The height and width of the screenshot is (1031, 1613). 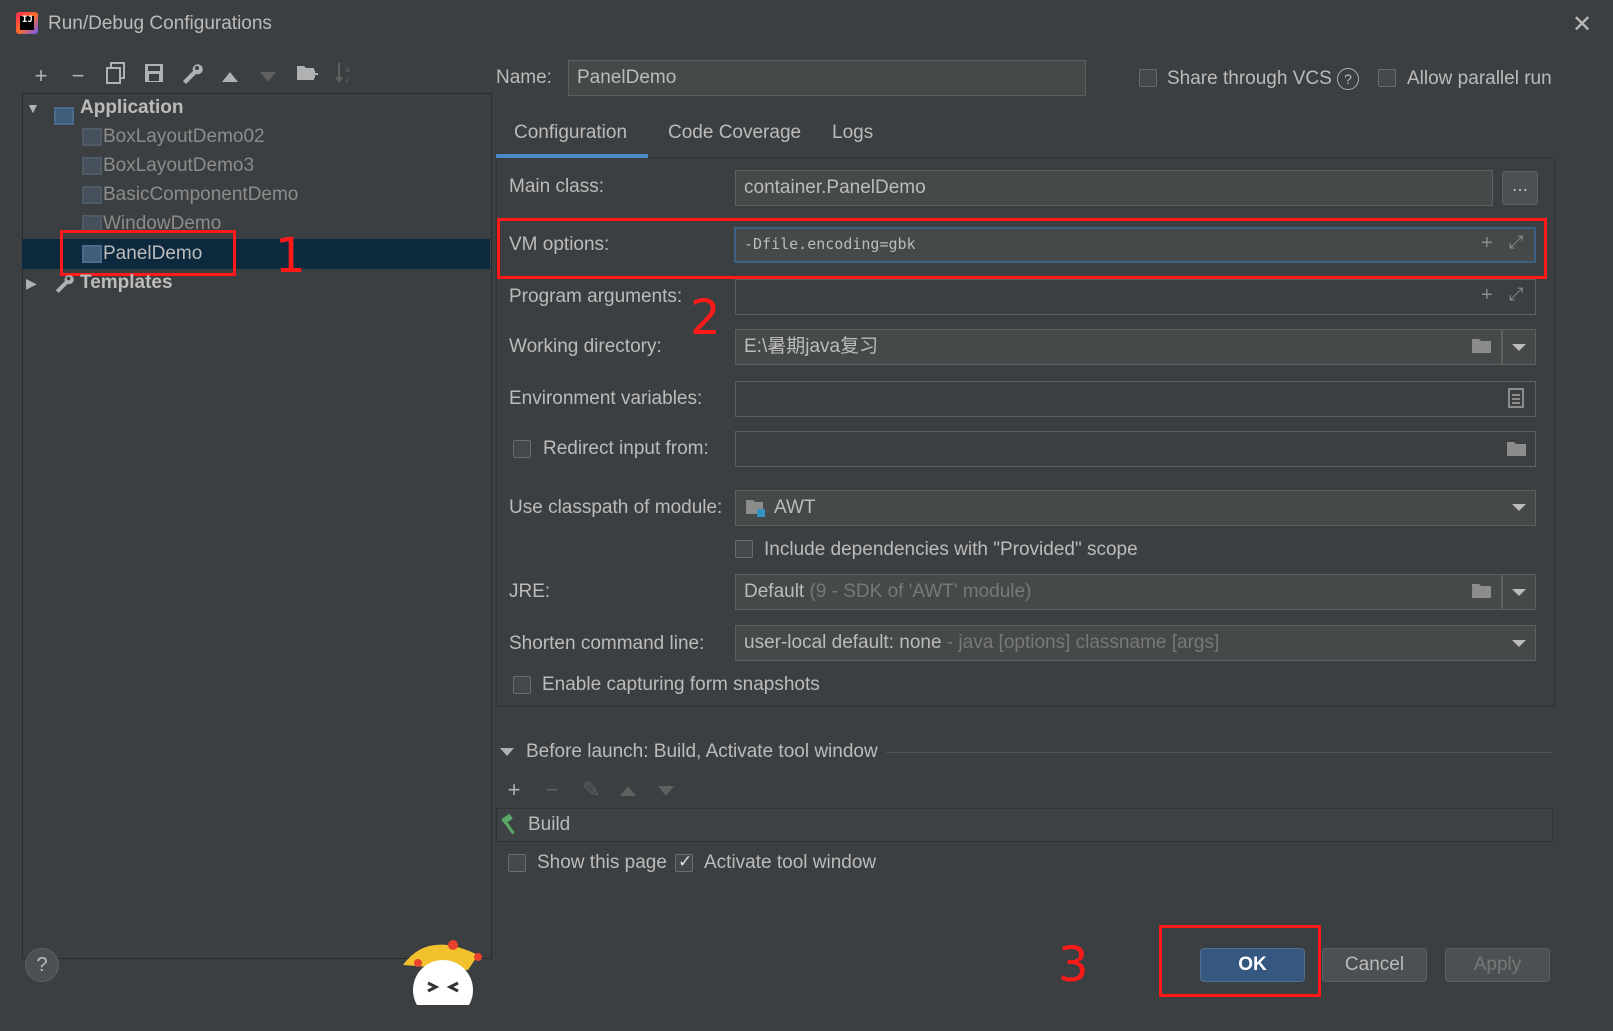 I want to click on tab-configuration: Configuration, so click(x=570, y=133).